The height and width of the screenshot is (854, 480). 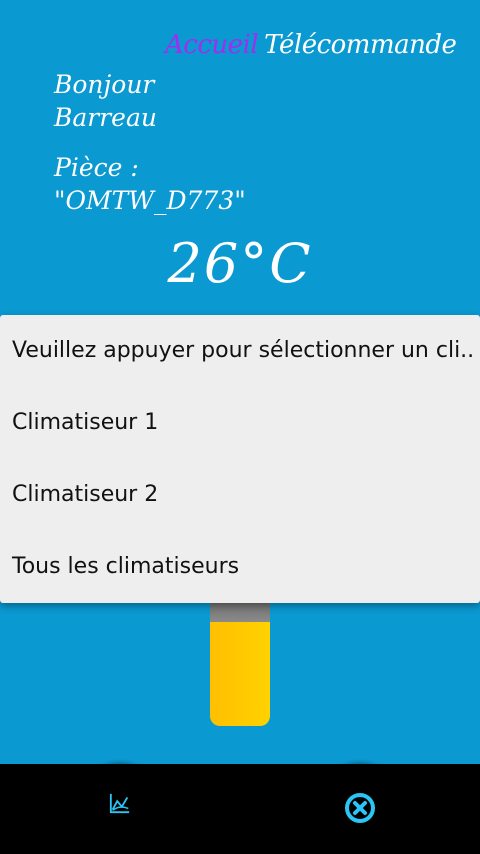 What do you see at coordinates (105, 101) in the screenshot?
I see `greeting: Bonjour Barreau` at bounding box center [105, 101].